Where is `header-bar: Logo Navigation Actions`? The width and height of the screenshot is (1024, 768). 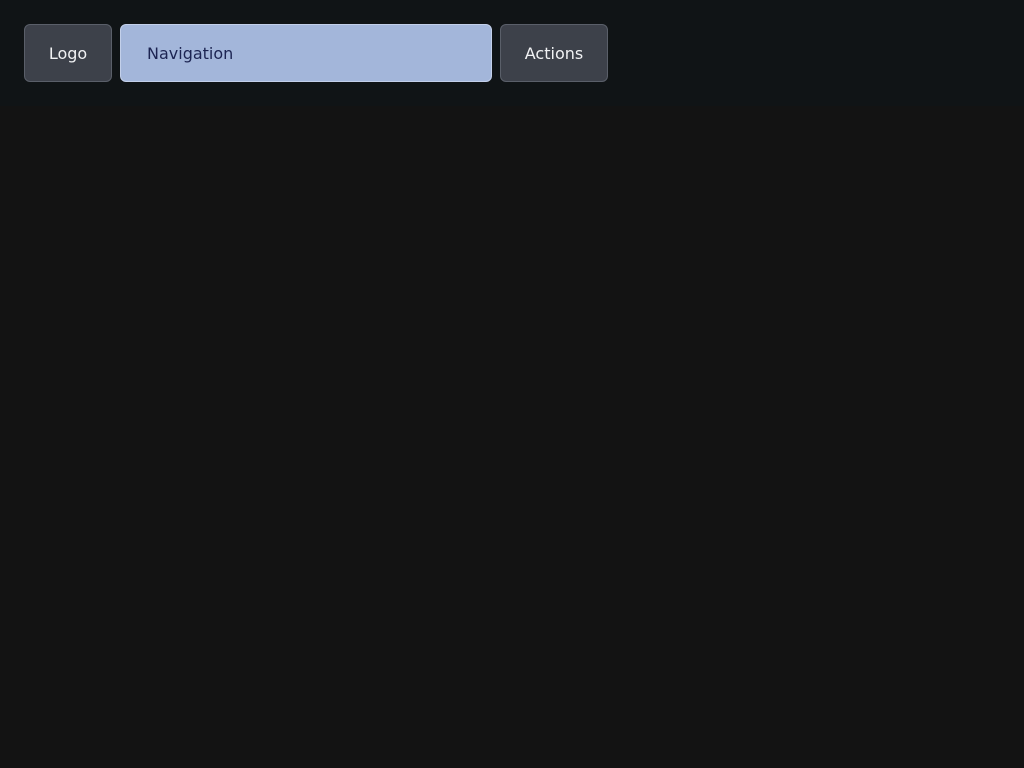
header-bar: Logo Navigation Actions is located at coordinates (512, 53).